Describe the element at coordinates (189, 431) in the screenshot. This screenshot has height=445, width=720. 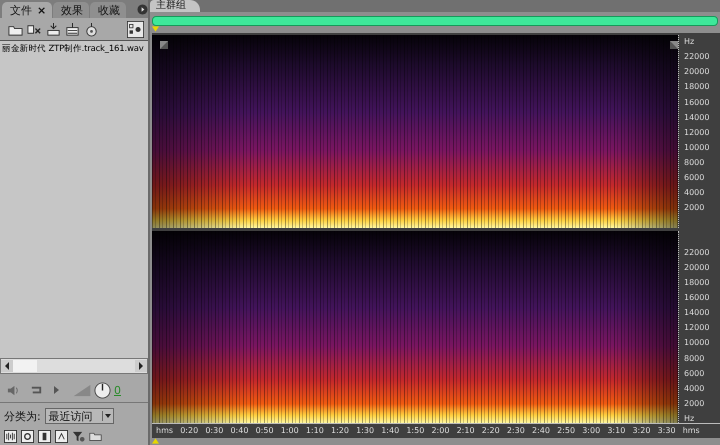
I see `time-label: 0:20` at that location.